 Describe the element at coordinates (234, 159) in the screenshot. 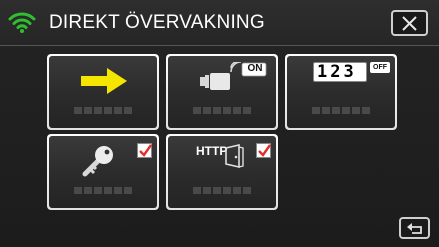

I see `http-door-icon` at that location.